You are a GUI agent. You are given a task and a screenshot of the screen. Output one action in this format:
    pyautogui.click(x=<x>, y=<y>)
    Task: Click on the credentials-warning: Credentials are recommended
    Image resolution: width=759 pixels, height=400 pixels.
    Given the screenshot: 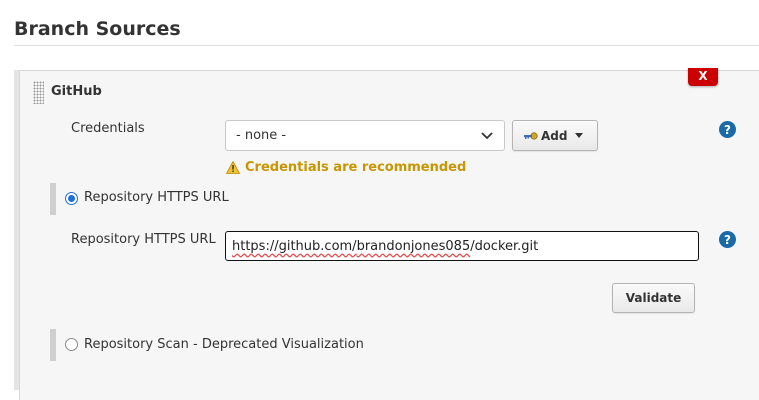 What is the action you would take?
    pyautogui.click(x=346, y=167)
    